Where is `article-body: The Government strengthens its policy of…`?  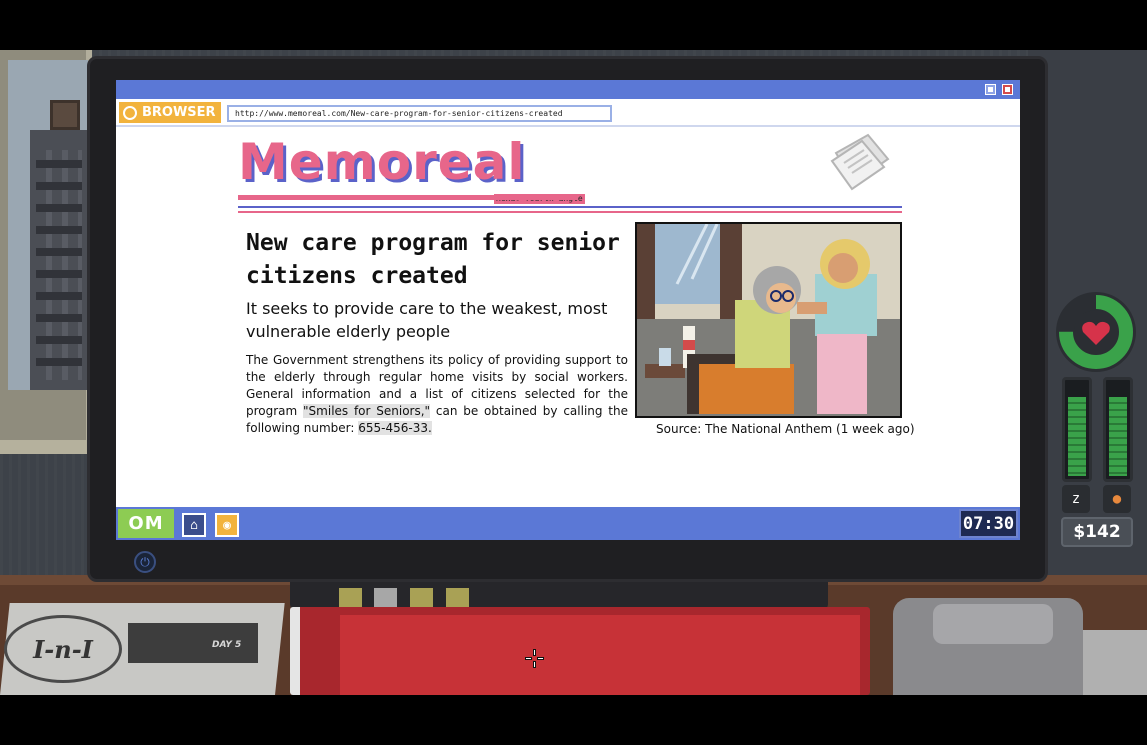 article-body: The Government strengthens its policy of… is located at coordinates (437, 394).